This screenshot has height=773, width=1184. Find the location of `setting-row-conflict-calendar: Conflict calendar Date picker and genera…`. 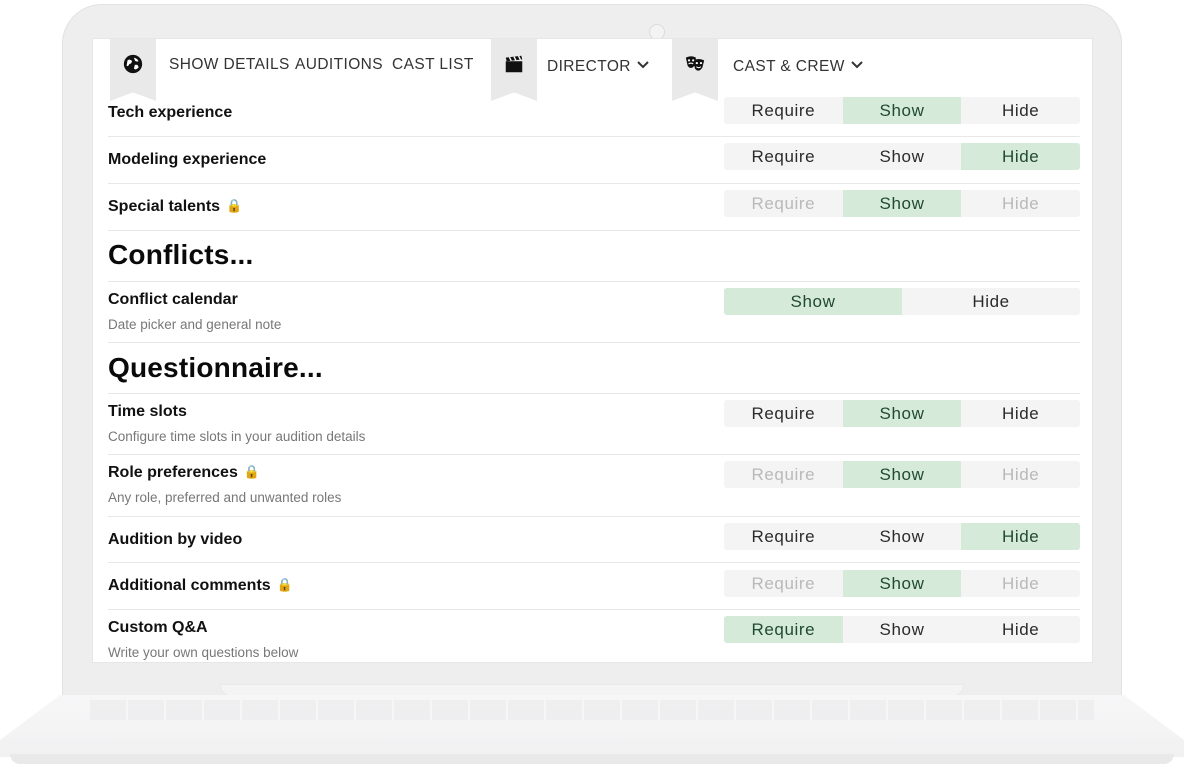

setting-row-conflict-calendar: Conflict calendar Date picker and genera… is located at coordinates (594, 312).